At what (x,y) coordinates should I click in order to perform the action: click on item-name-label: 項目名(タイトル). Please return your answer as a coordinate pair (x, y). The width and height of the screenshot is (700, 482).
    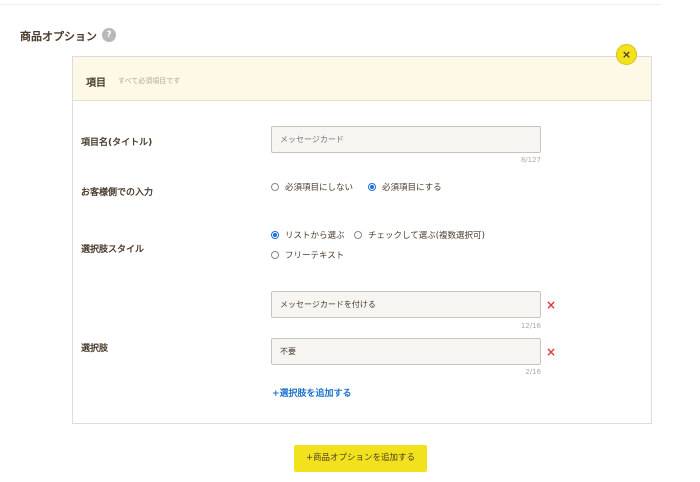
    Looking at the image, I should click on (117, 143).